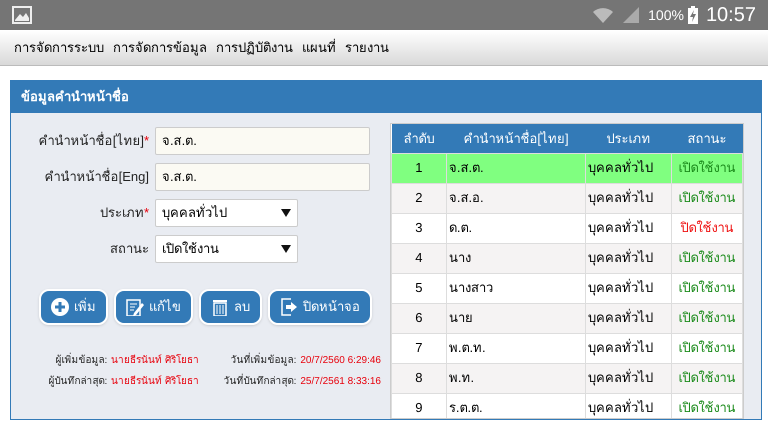 This screenshot has height=432, width=768. I want to click on notepad-pencil-icon, so click(135, 307).